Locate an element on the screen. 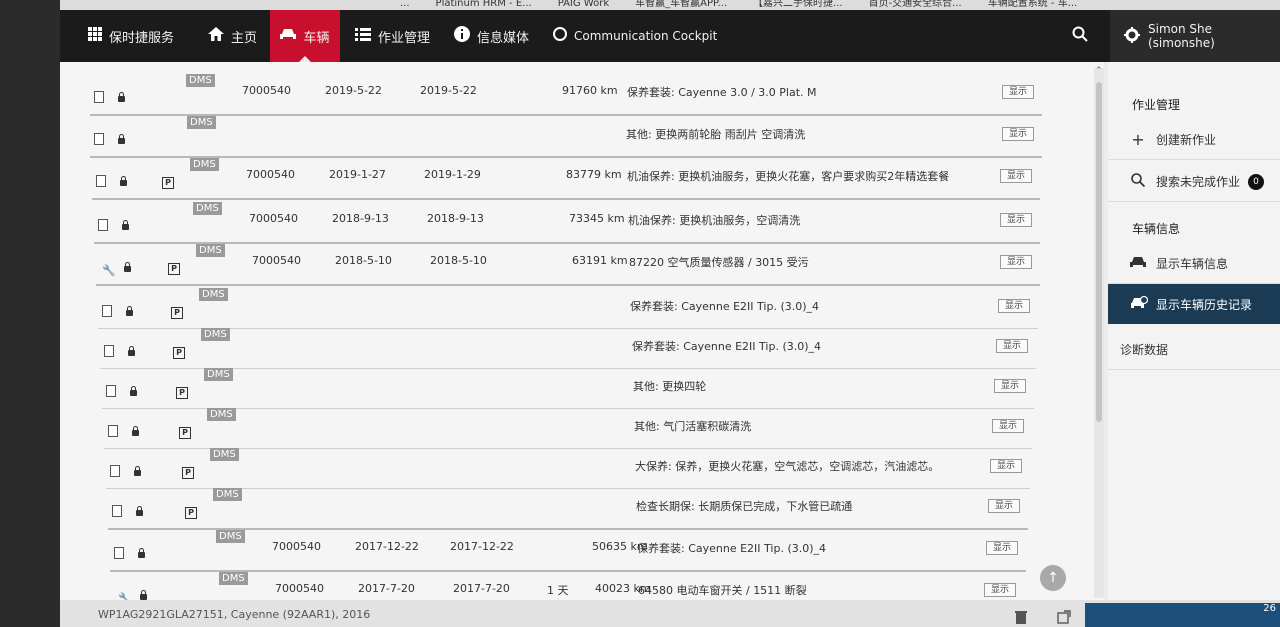  show-vehicle-info-button: 显示车辆信息 is located at coordinates (1194, 264).